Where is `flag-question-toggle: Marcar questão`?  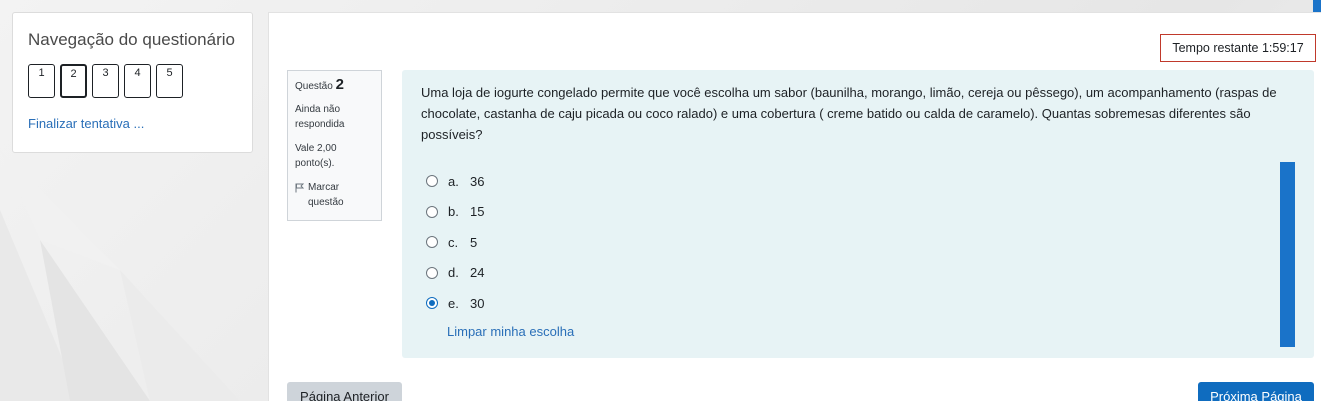 flag-question-toggle: Marcar questão is located at coordinates (334, 195).